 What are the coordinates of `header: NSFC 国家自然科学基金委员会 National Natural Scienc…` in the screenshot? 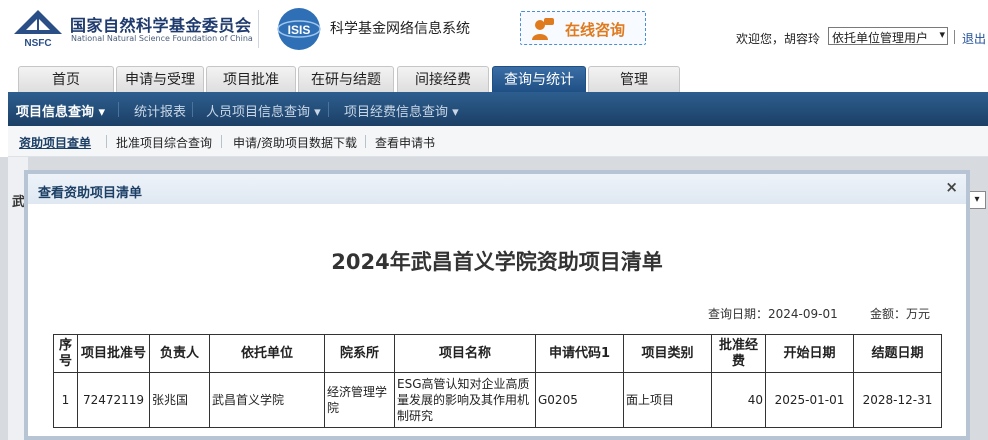 It's located at (494, 31).